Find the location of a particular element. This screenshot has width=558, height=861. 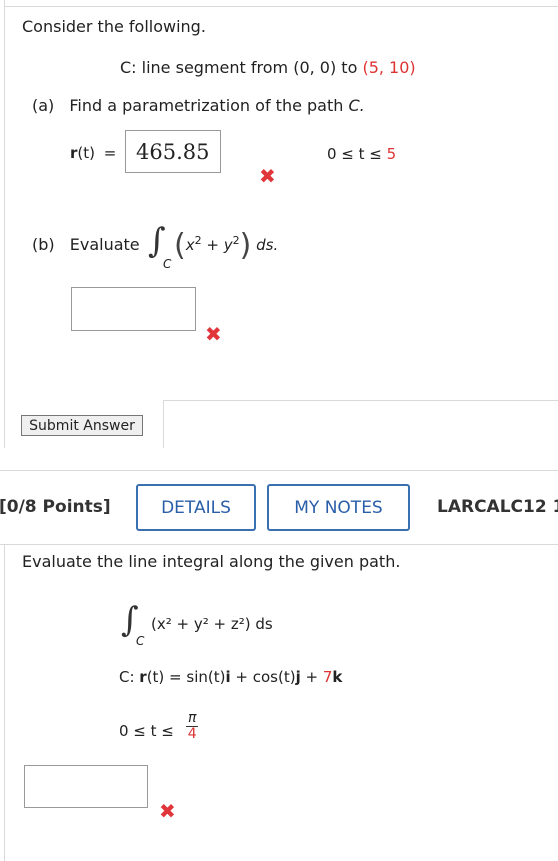

integrand-y: y is located at coordinates (228, 245).